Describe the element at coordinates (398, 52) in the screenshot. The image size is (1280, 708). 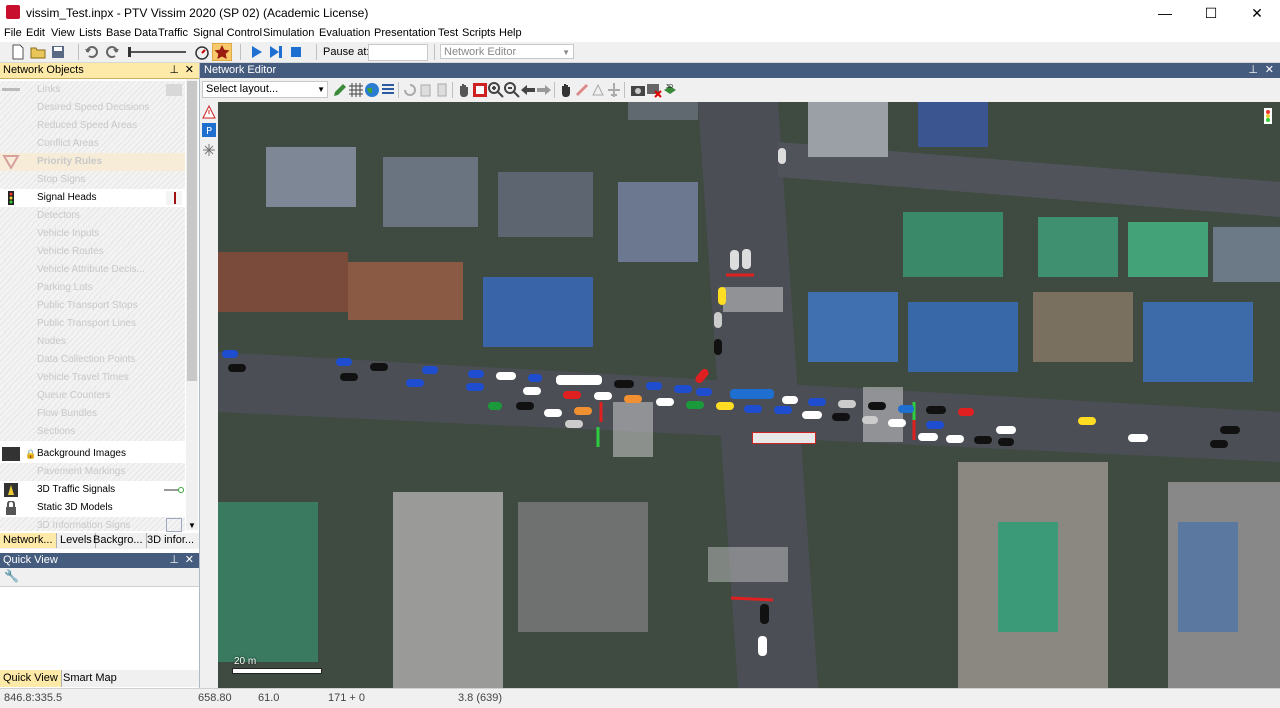
I see `pause-at-input` at that location.